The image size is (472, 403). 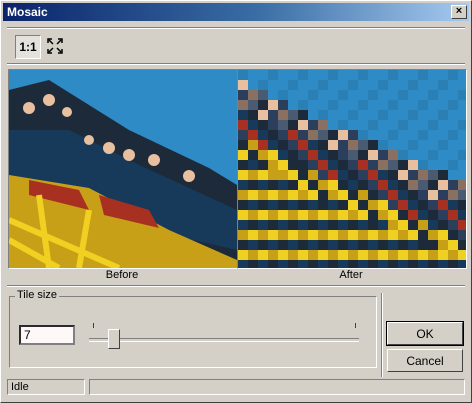 I want to click on tile-size-input, so click(x=47, y=335).